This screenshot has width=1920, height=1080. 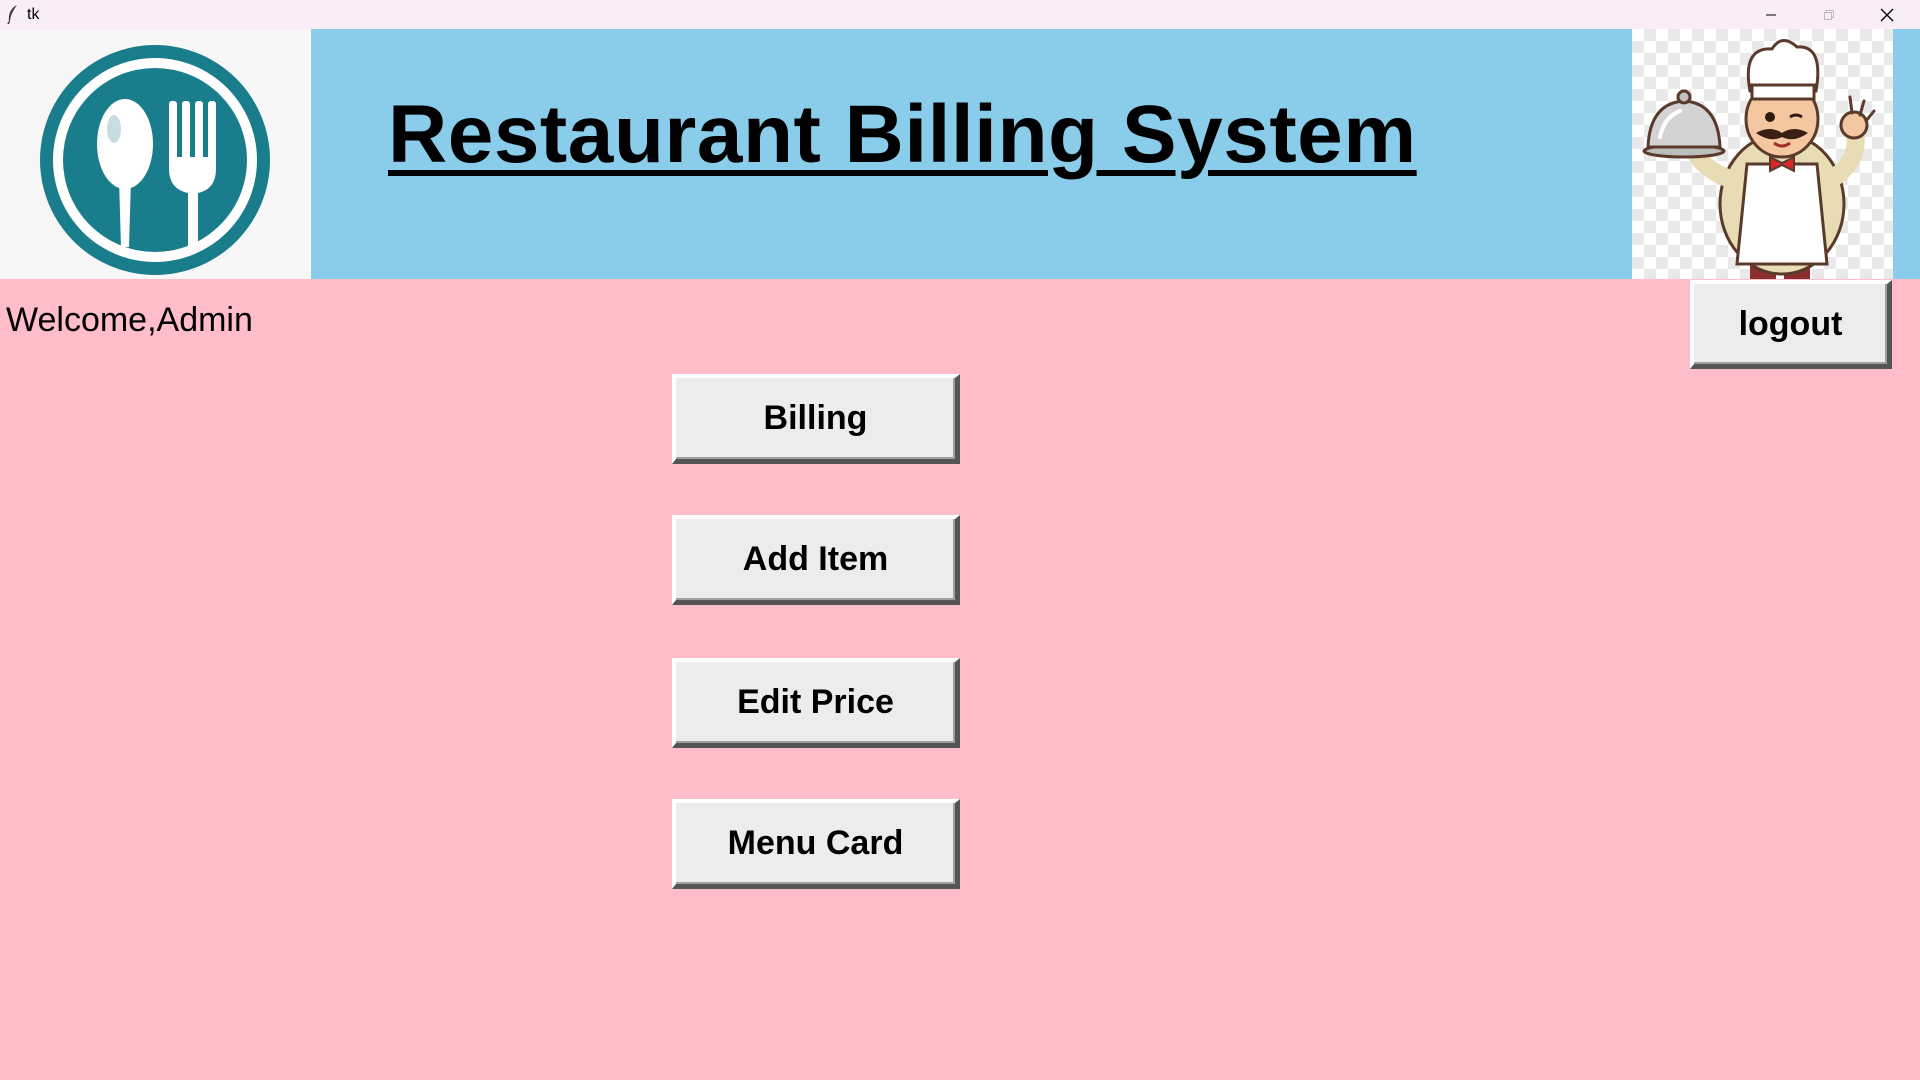 What do you see at coordinates (12, 14) in the screenshot?
I see `feather-icon` at bounding box center [12, 14].